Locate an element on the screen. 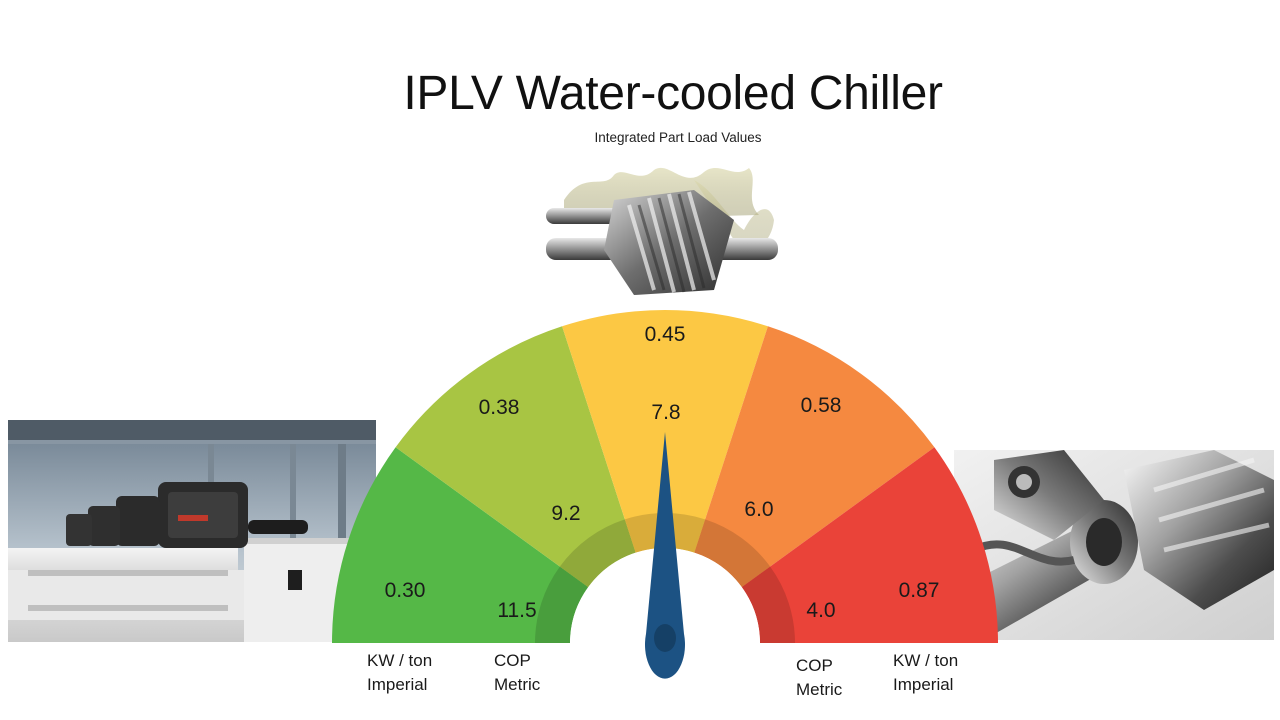  cop-value-5: 4.0 is located at coordinates (821, 610).